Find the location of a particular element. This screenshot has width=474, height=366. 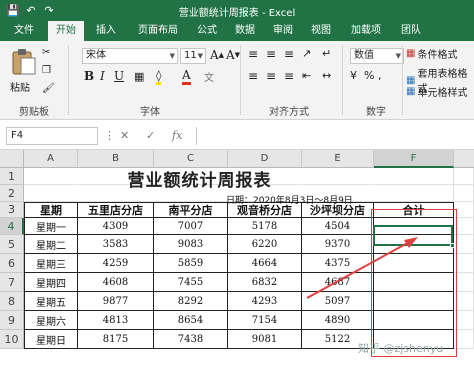

weekday-cell: 星期四 is located at coordinates (51, 282).